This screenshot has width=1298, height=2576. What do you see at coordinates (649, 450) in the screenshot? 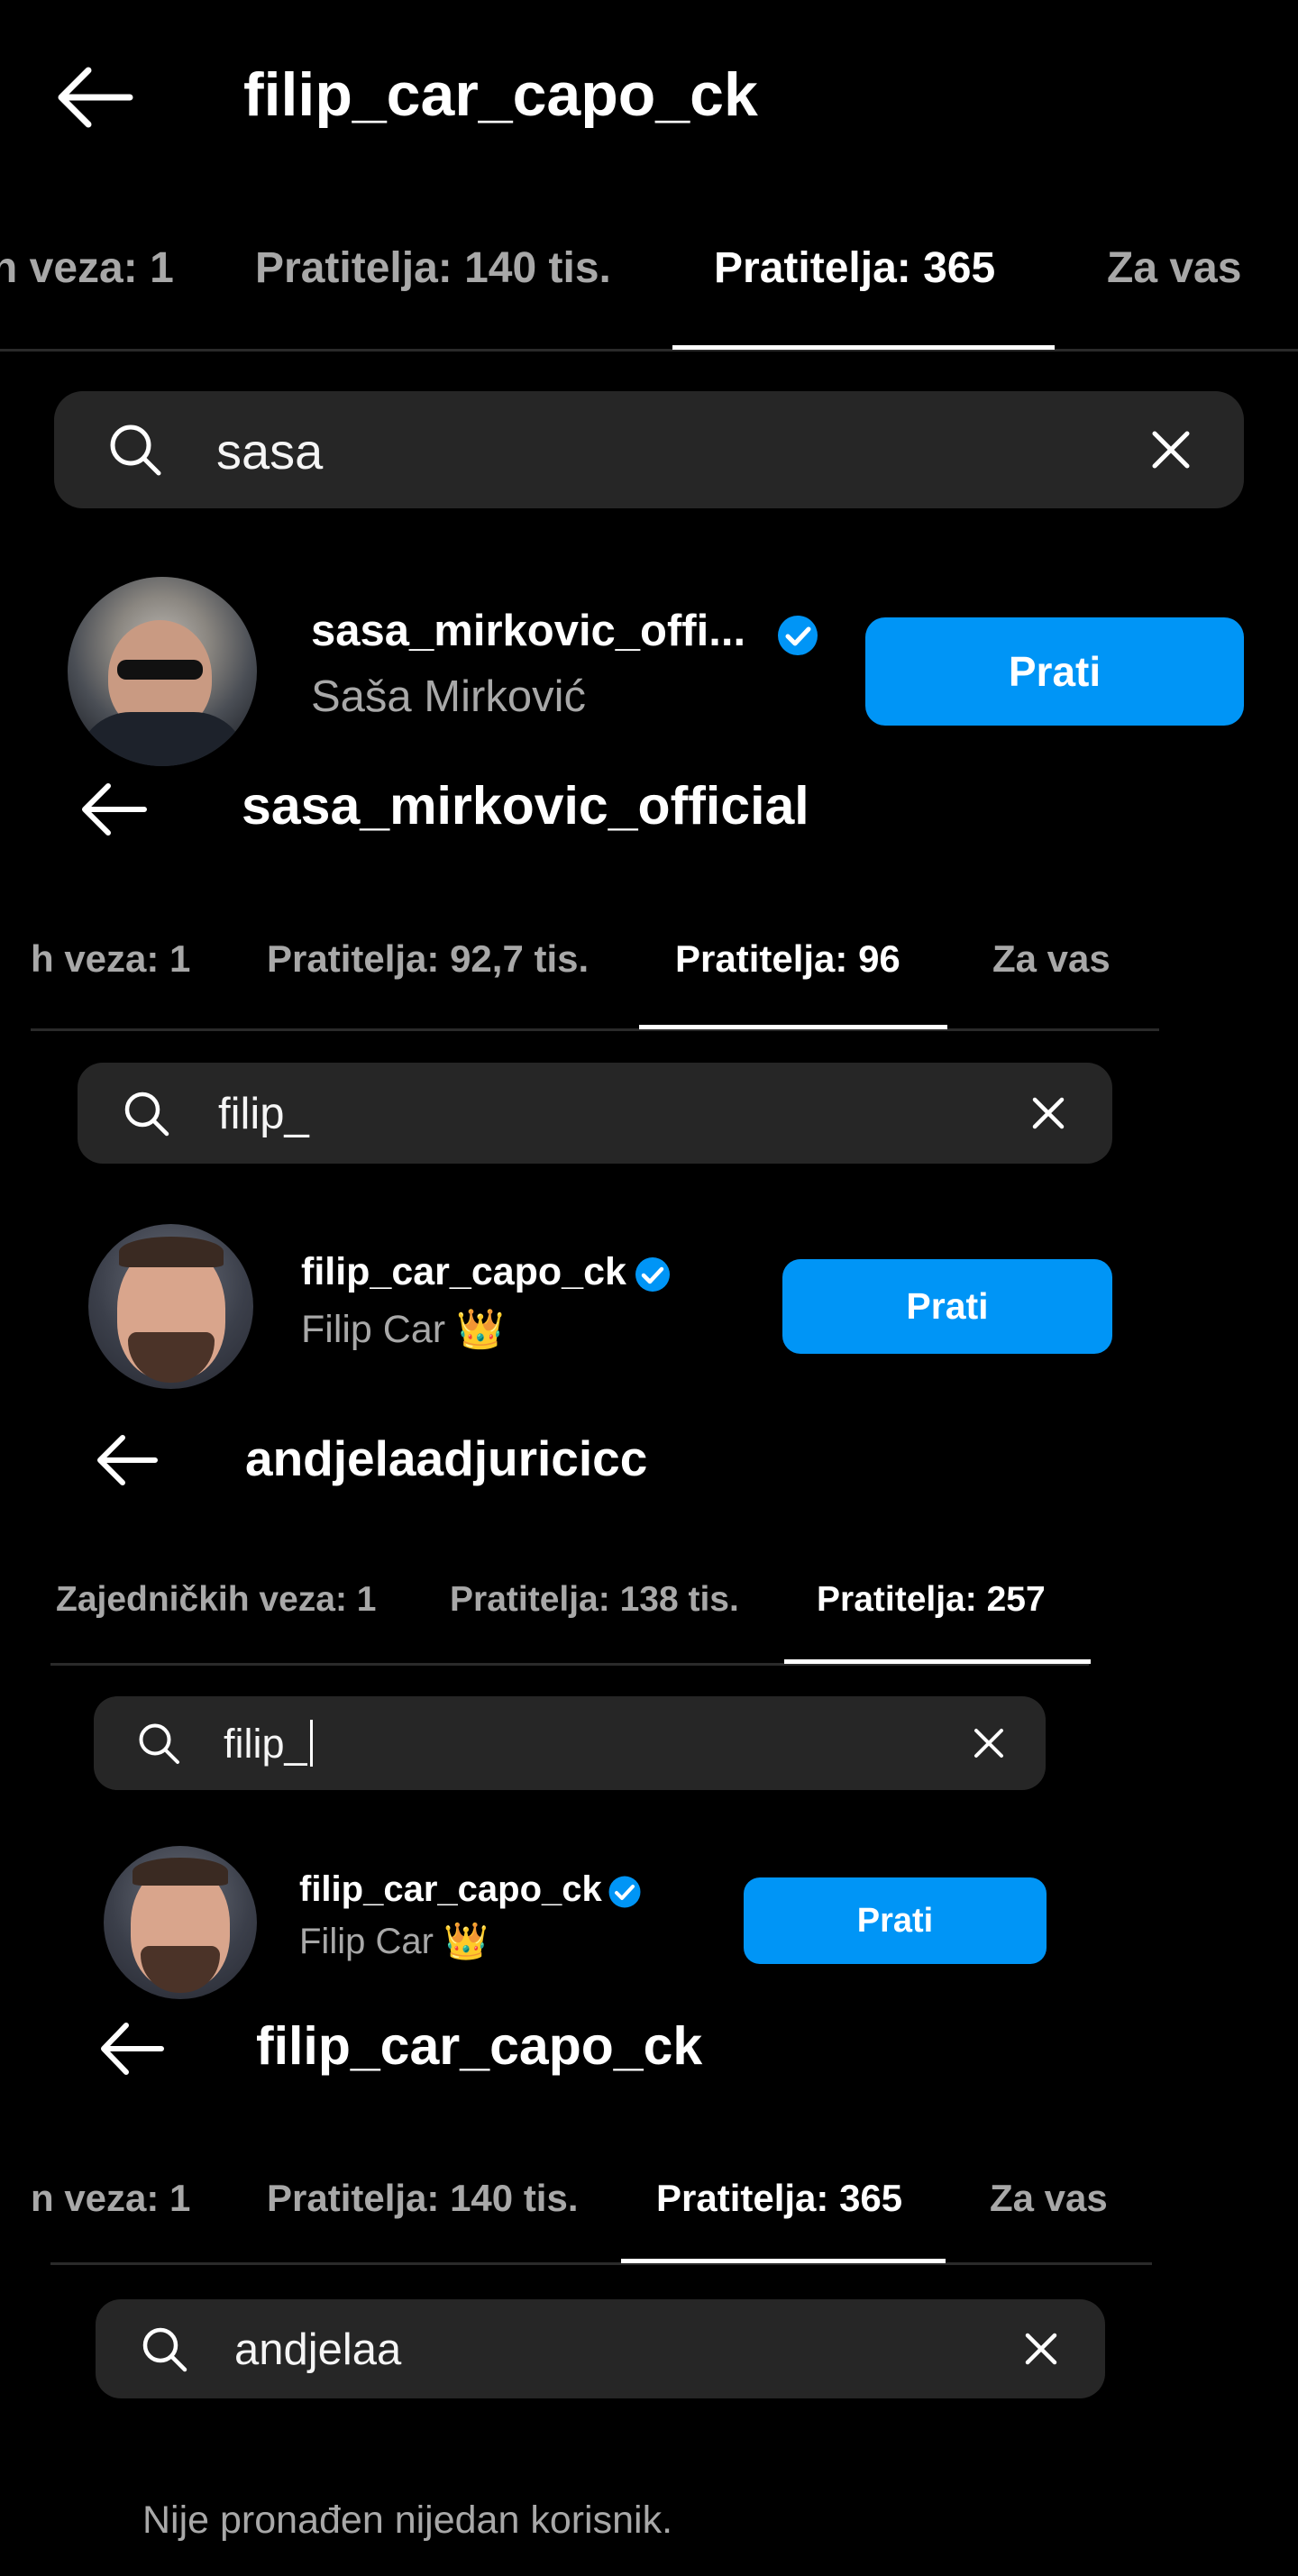
I see `search-bar: sasa` at bounding box center [649, 450].